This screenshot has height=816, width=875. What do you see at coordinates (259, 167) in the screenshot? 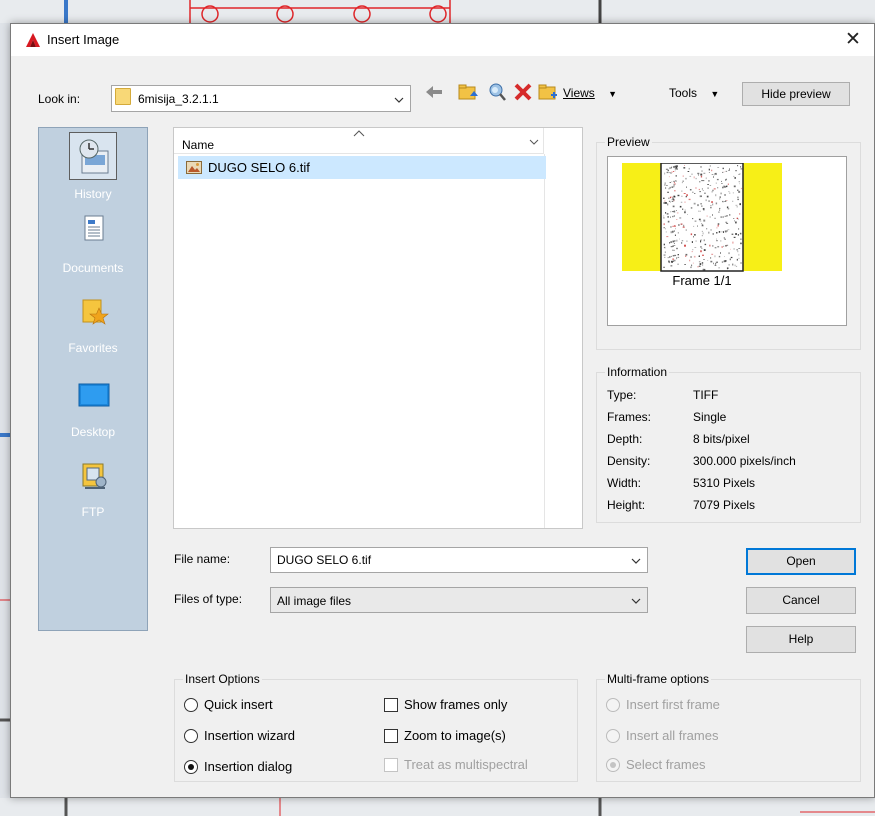
I see `file-name-text: DUGO SELO 6.tif` at bounding box center [259, 167].